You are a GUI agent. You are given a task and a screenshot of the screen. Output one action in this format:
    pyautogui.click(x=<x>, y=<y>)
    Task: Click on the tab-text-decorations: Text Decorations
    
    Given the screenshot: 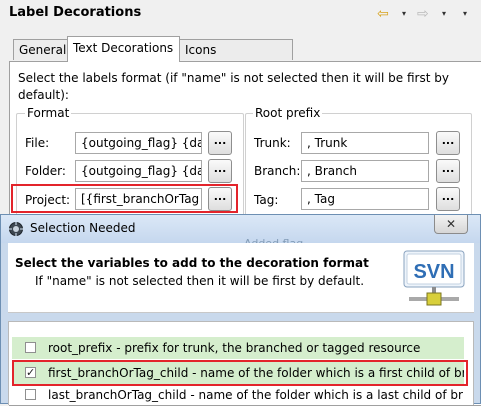 What is the action you would take?
    pyautogui.click(x=123, y=49)
    